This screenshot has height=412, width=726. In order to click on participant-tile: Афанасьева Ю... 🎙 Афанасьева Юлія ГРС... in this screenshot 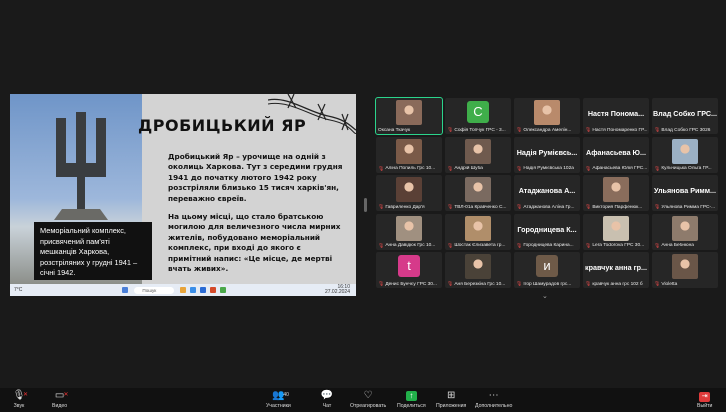, I will do `click(616, 154)`.